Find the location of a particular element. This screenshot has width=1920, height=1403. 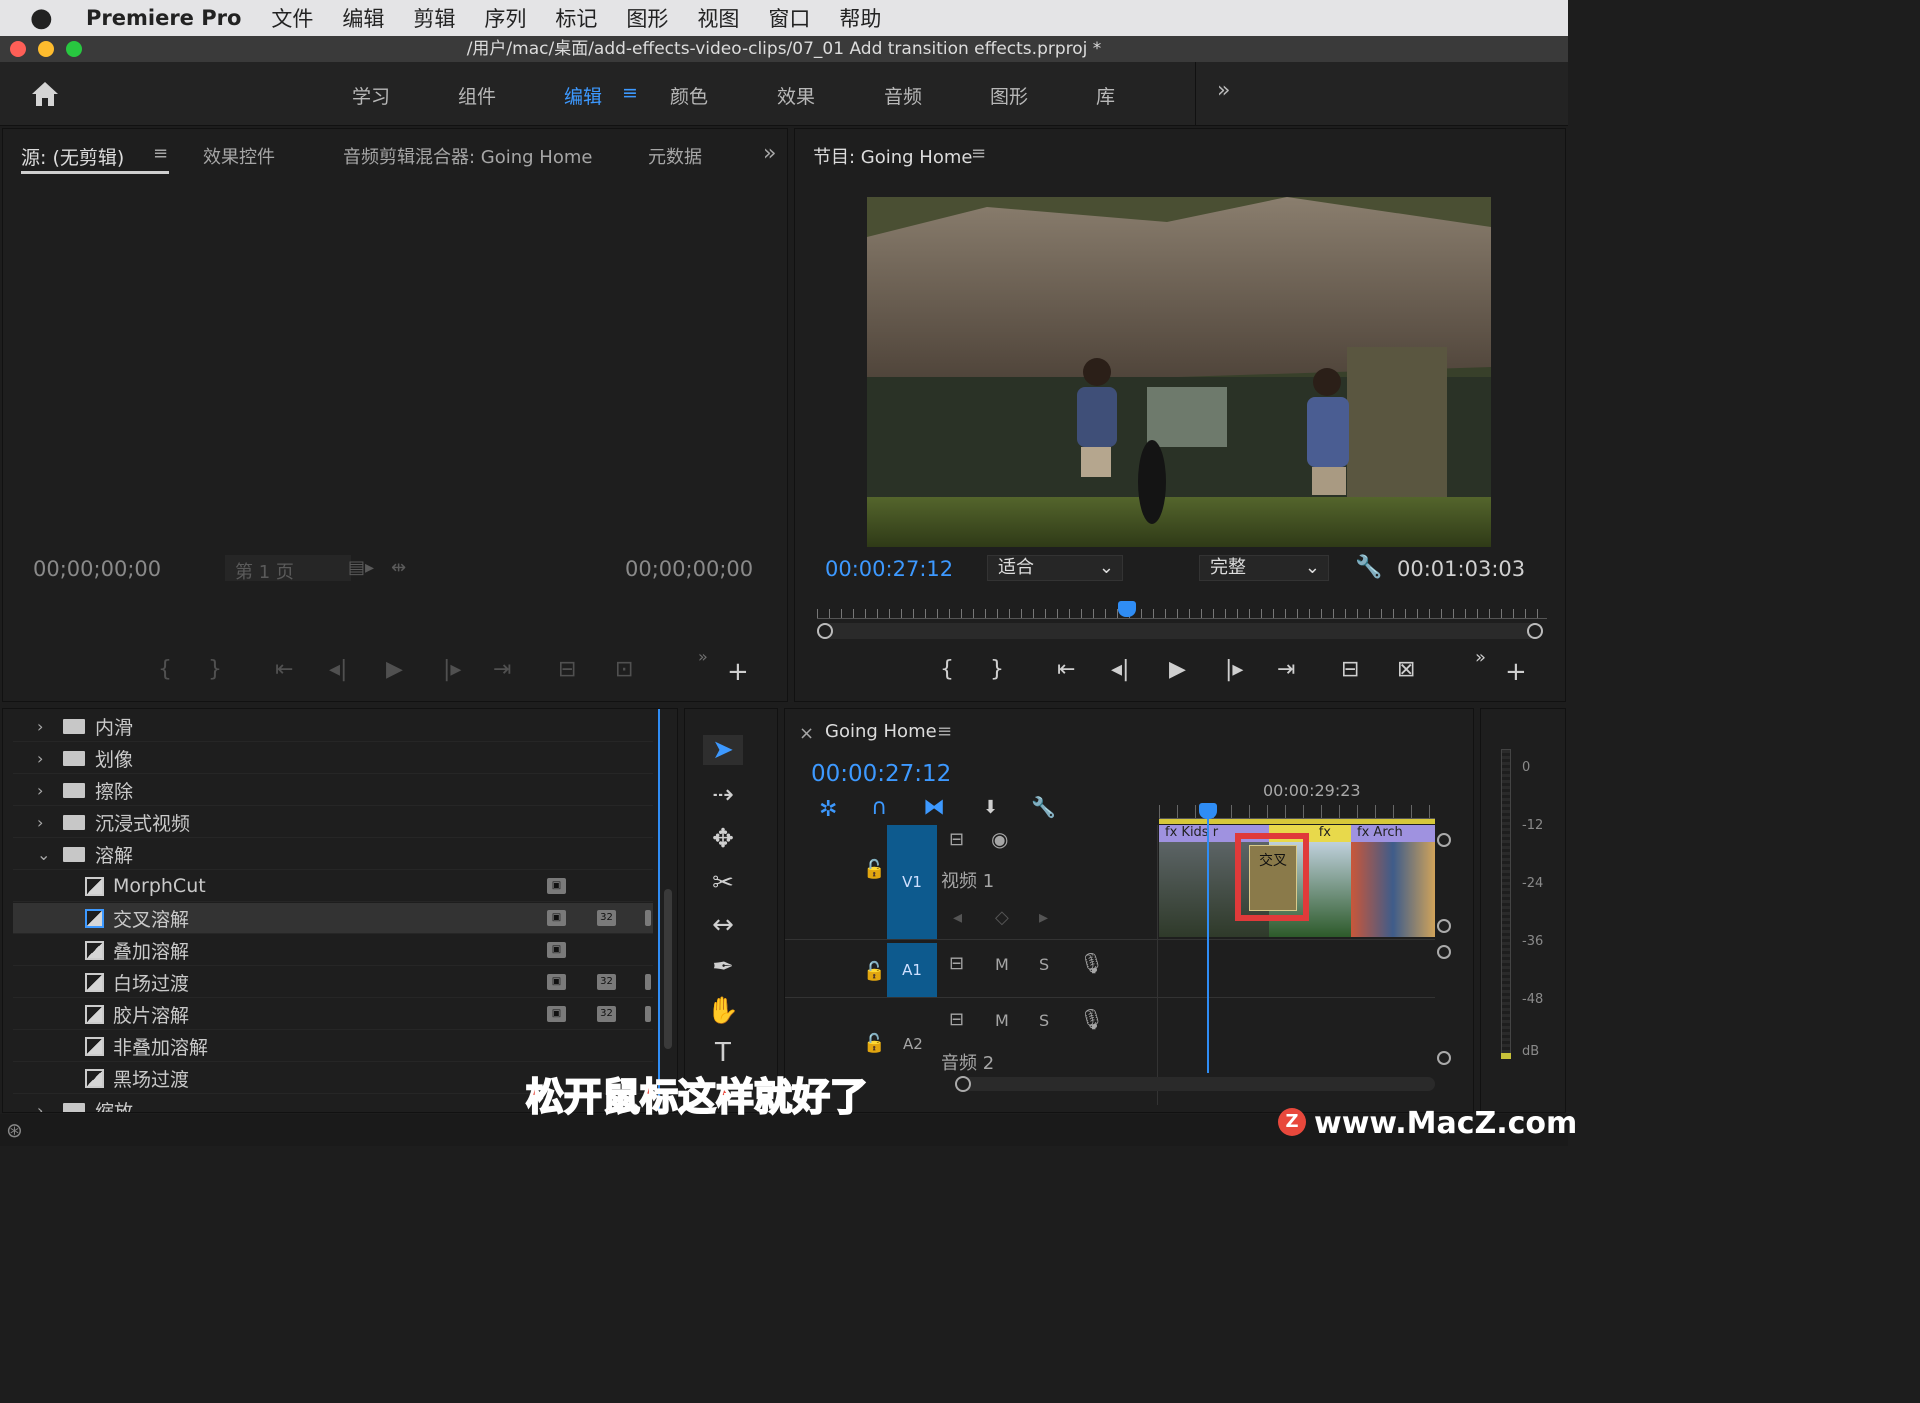

workspace-graphics: 图形 is located at coordinates (1009, 95).